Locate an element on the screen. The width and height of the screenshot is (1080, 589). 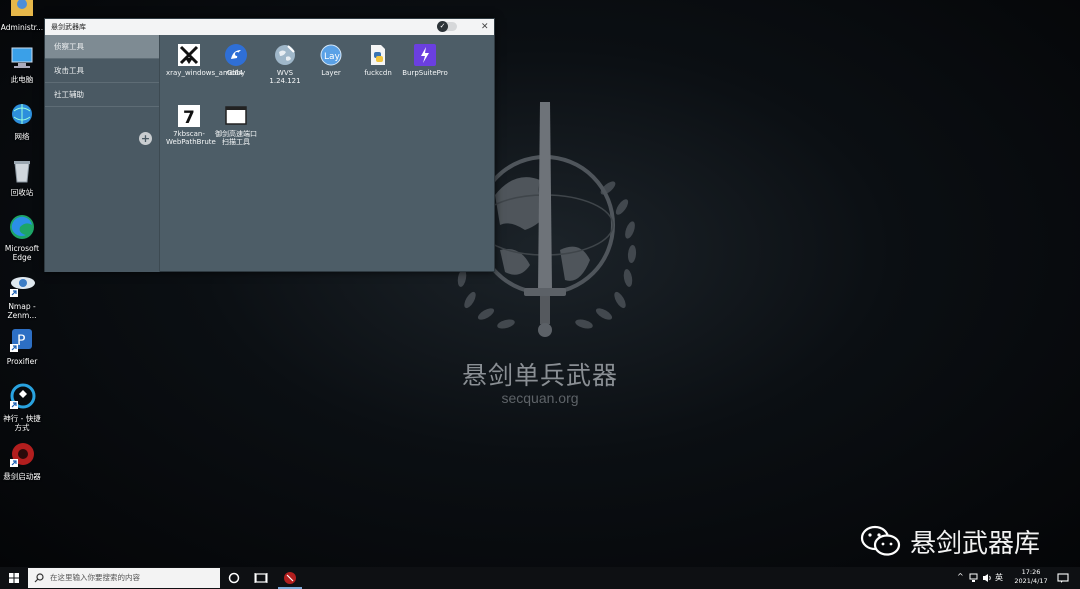
xuanjian-taskbar-icon is located at coordinates (290, 578).